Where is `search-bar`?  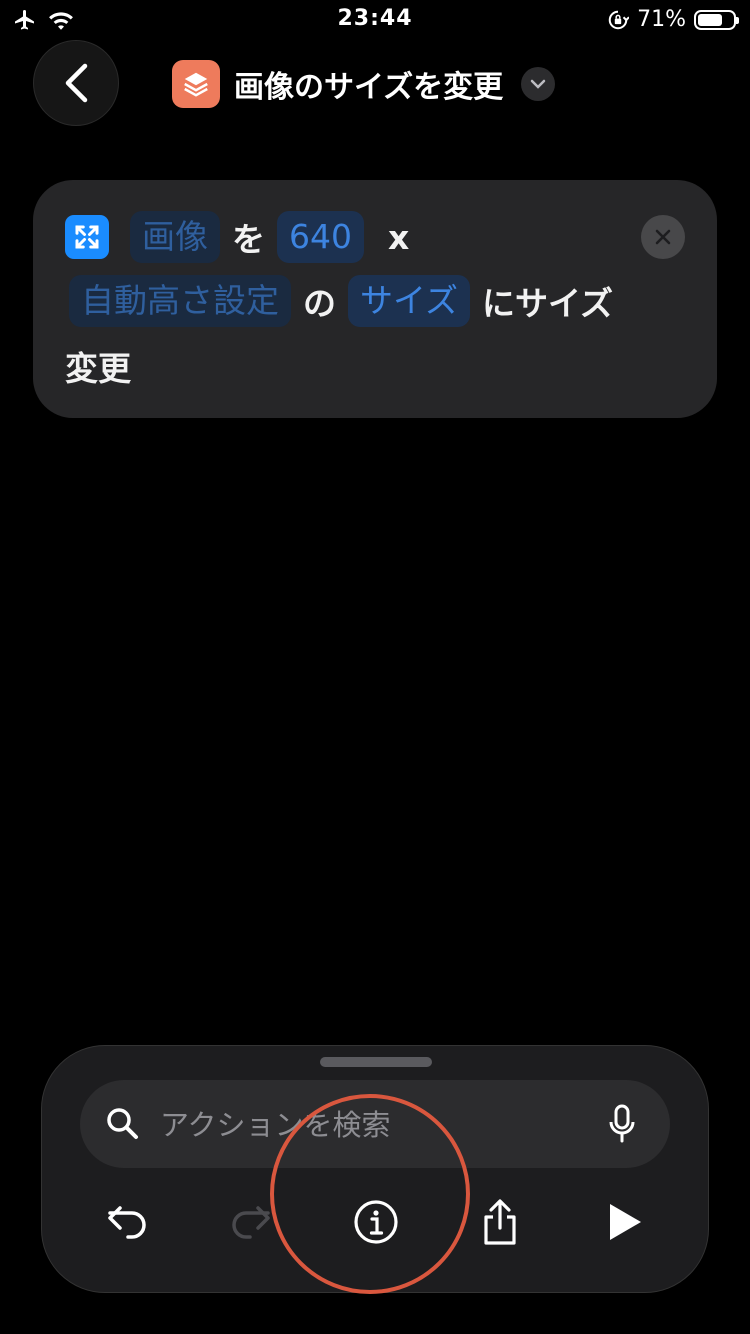 search-bar is located at coordinates (375, 1125).